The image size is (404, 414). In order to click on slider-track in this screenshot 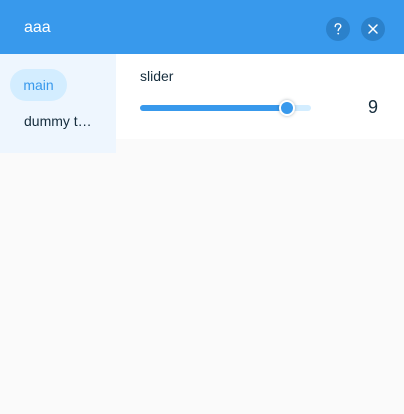, I will do `click(225, 108)`.